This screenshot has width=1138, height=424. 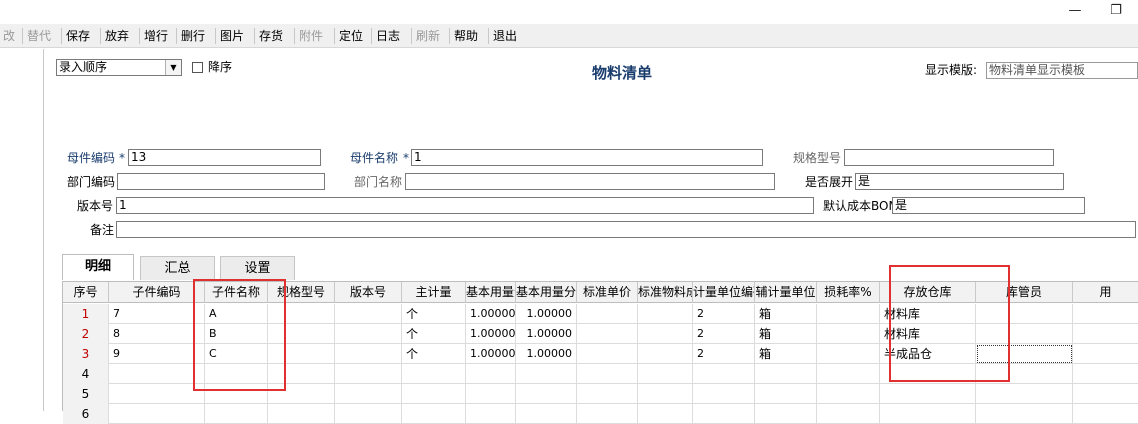 What do you see at coordinates (434, 292) in the screenshot?
I see `column-header: 主计量` at bounding box center [434, 292].